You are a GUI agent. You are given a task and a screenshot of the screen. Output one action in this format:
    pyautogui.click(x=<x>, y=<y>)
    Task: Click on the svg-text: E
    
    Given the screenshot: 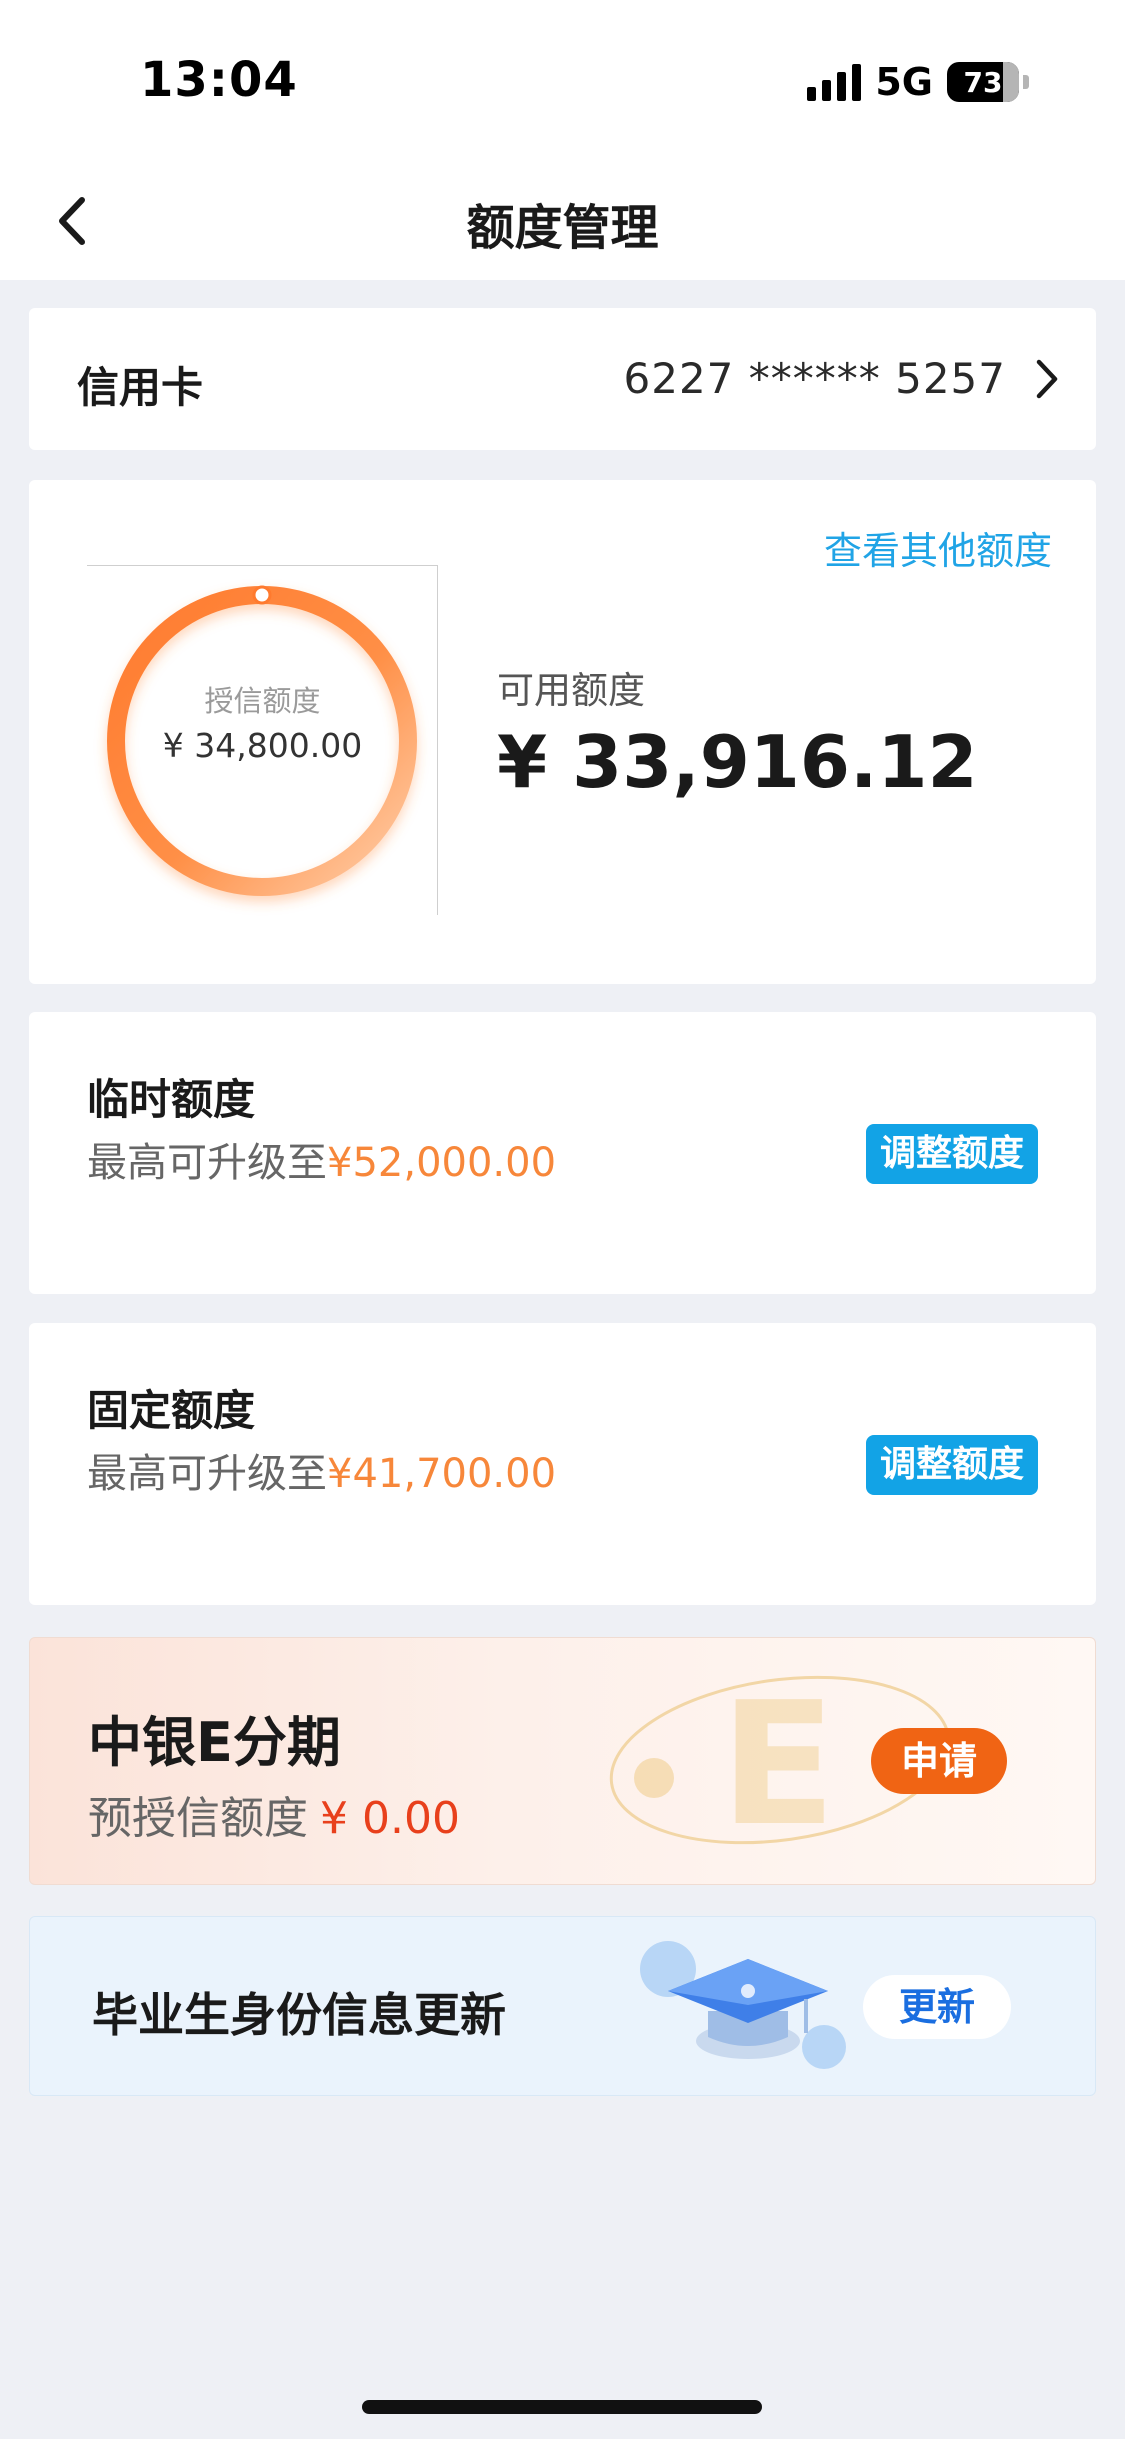 What is the action you would take?
    pyautogui.click(x=778, y=1765)
    